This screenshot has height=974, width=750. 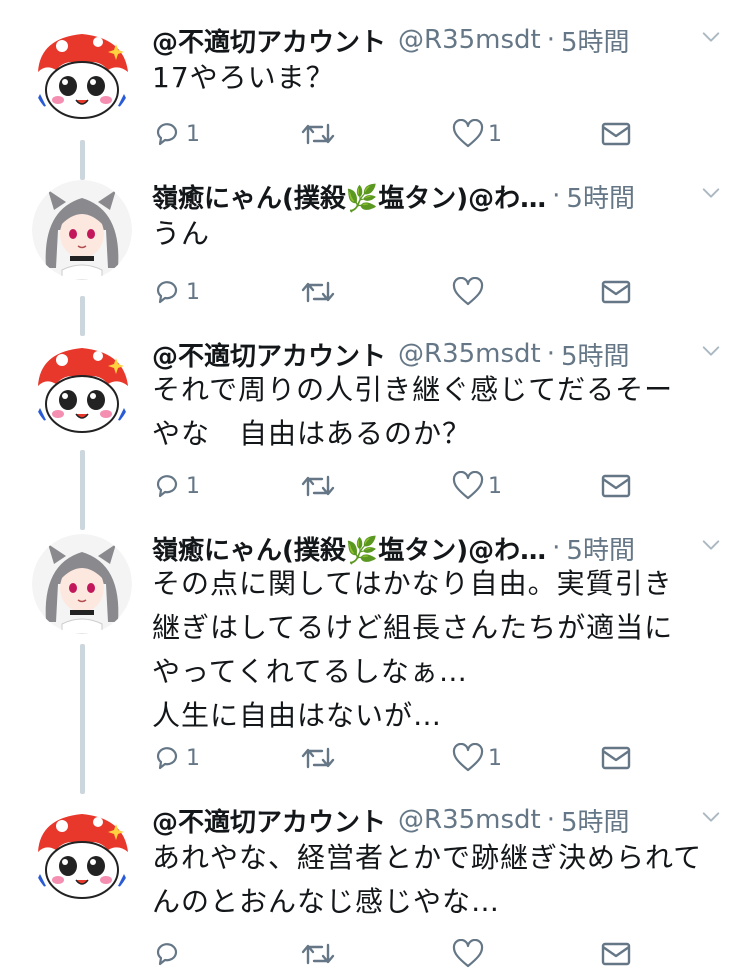 I want to click on tweet-actions, so click(x=375, y=954).